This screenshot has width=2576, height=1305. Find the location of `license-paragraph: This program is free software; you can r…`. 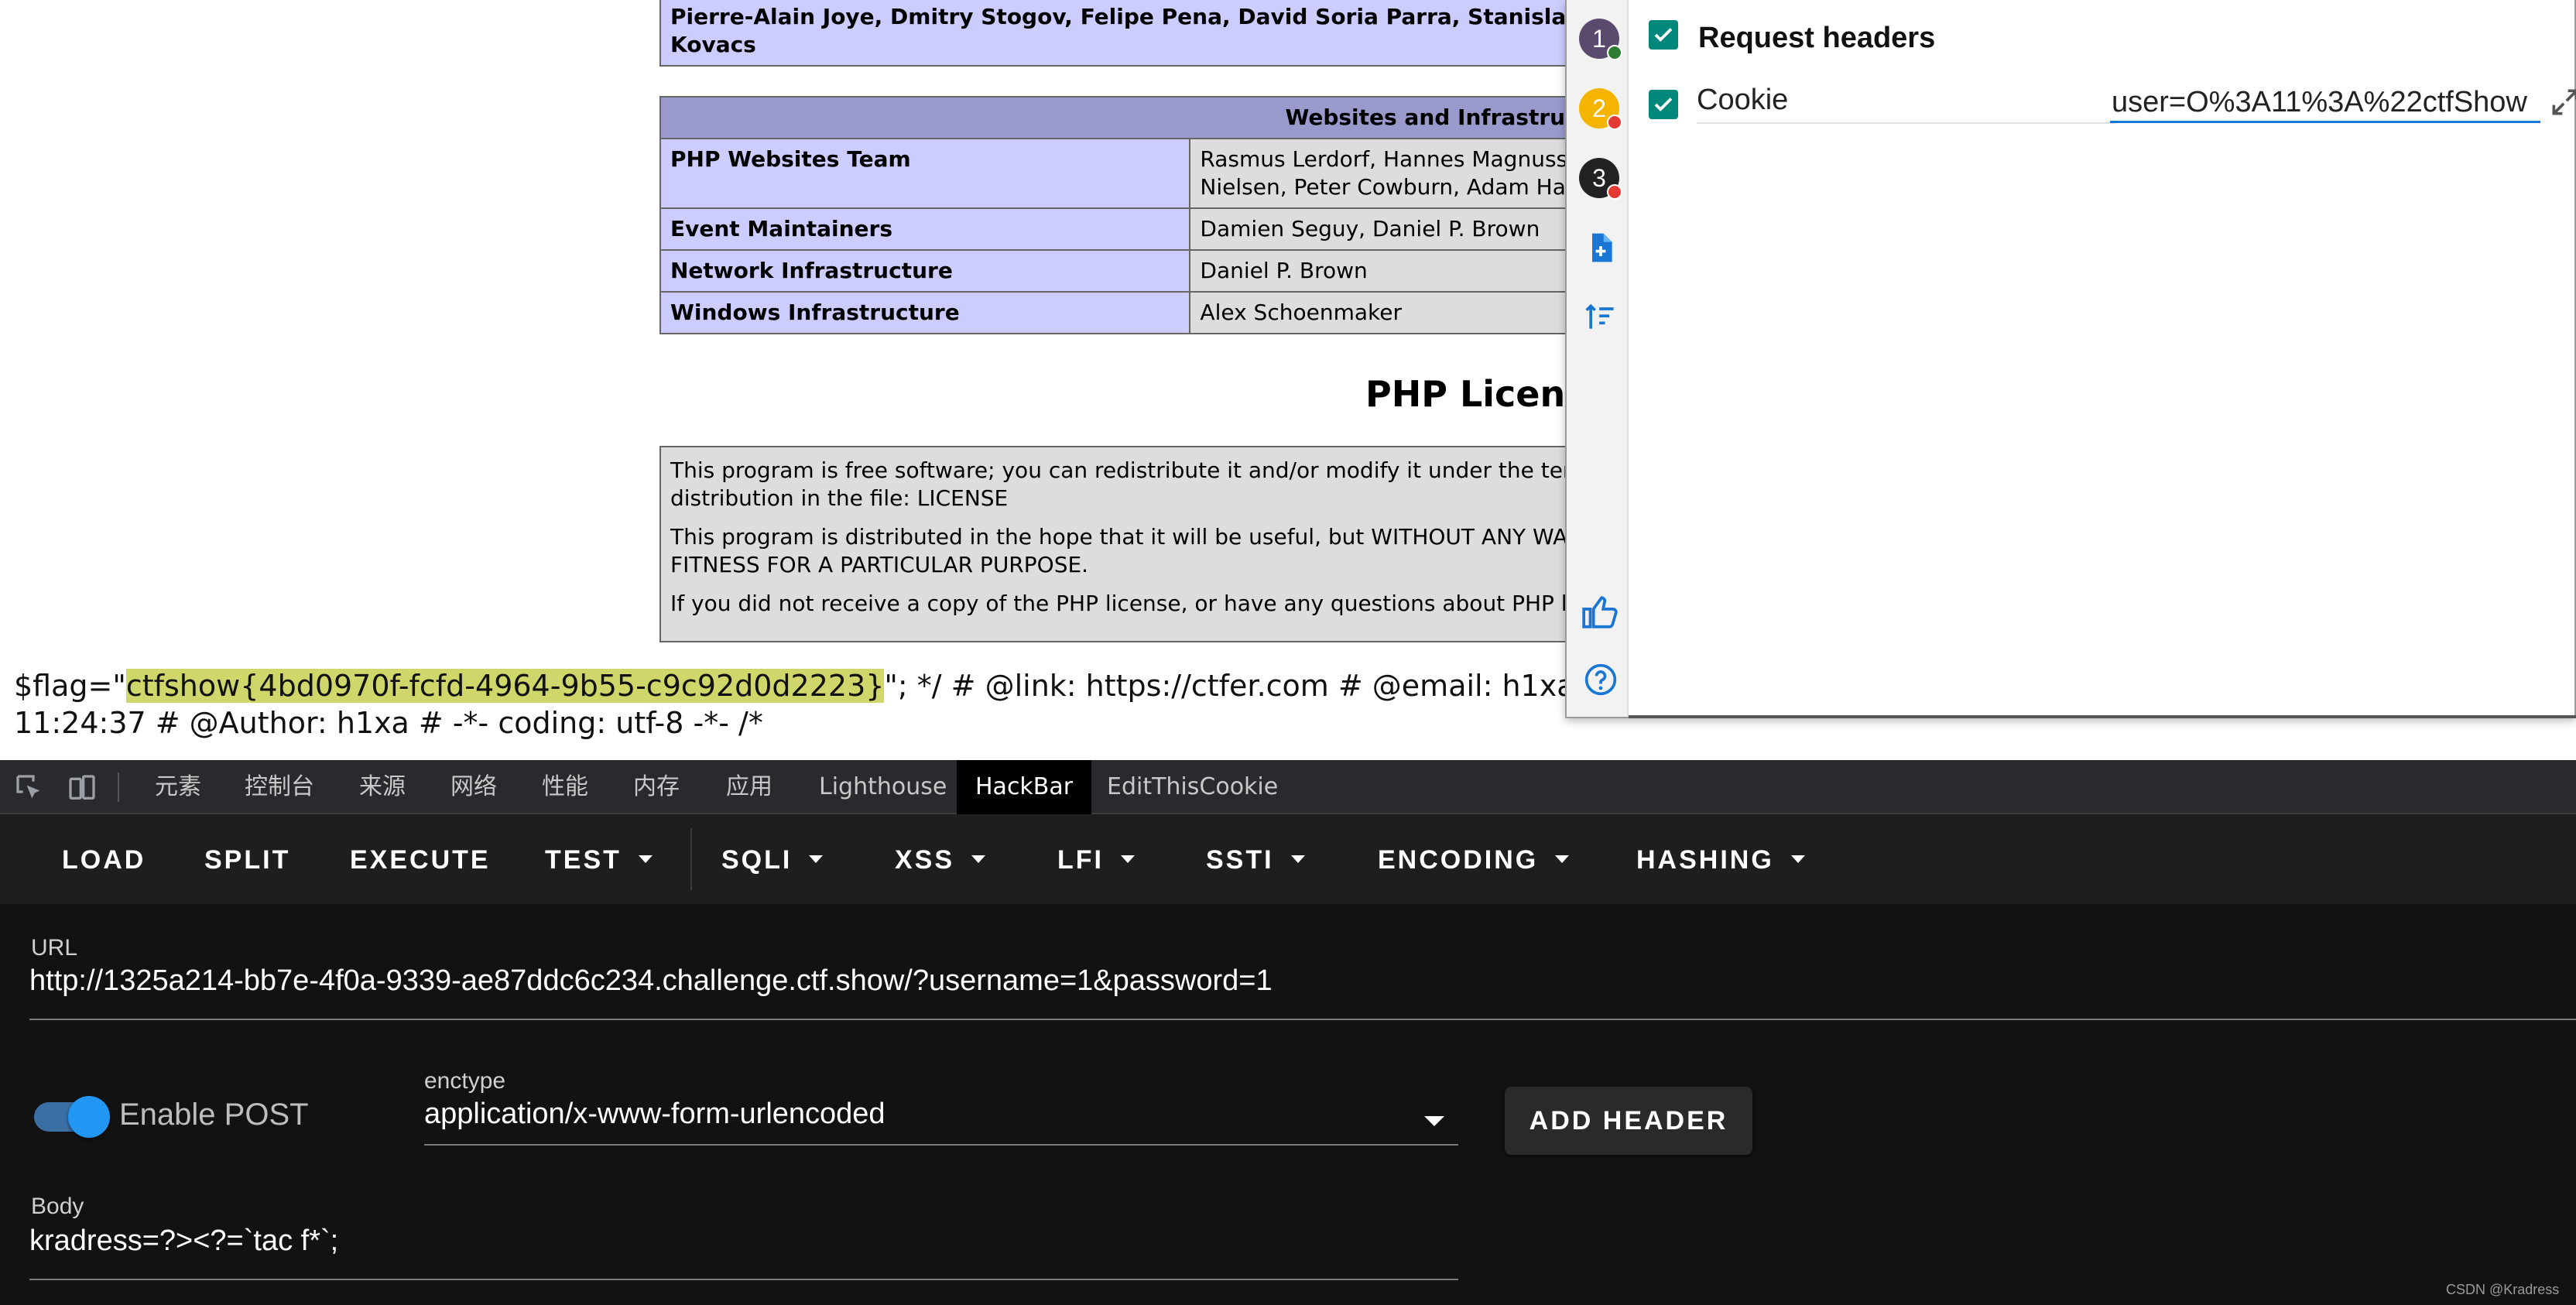

license-paragraph: This program is free software; you can r… is located at coordinates (1136, 484).